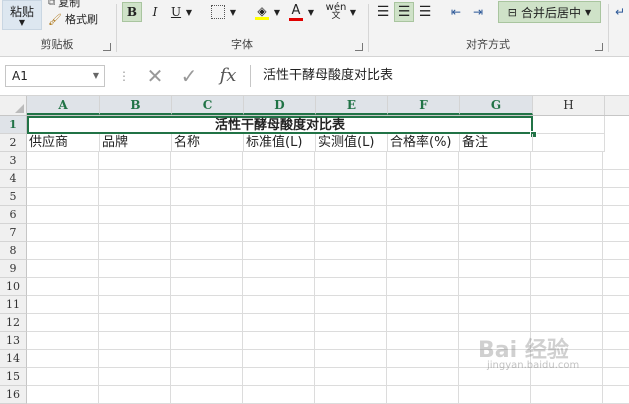  Describe the element at coordinates (13, 377) in the screenshot. I see `row-header: 15` at that location.